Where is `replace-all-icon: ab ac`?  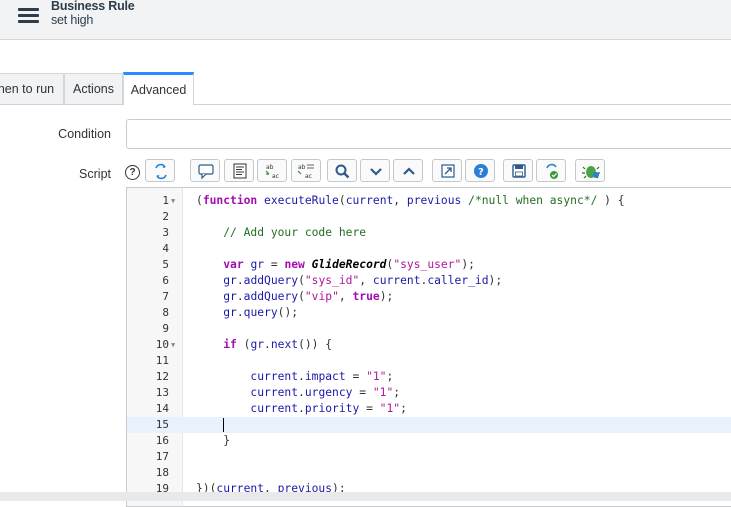
replace-all-icon: ab ac is located at coordinates (305, 172).